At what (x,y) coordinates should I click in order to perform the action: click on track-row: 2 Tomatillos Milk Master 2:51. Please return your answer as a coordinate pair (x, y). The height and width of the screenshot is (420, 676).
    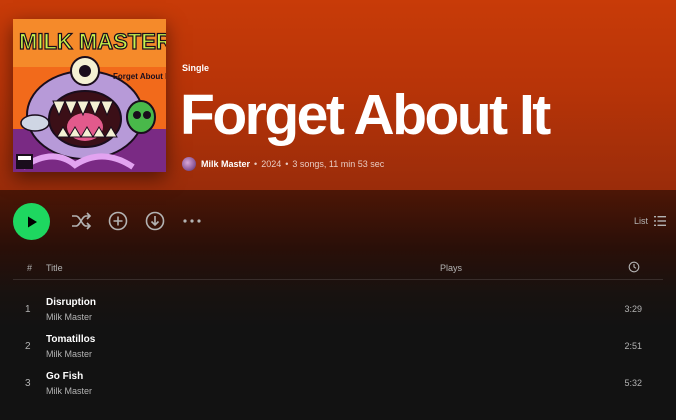
    Looking at the image, I should click on (338, 348).